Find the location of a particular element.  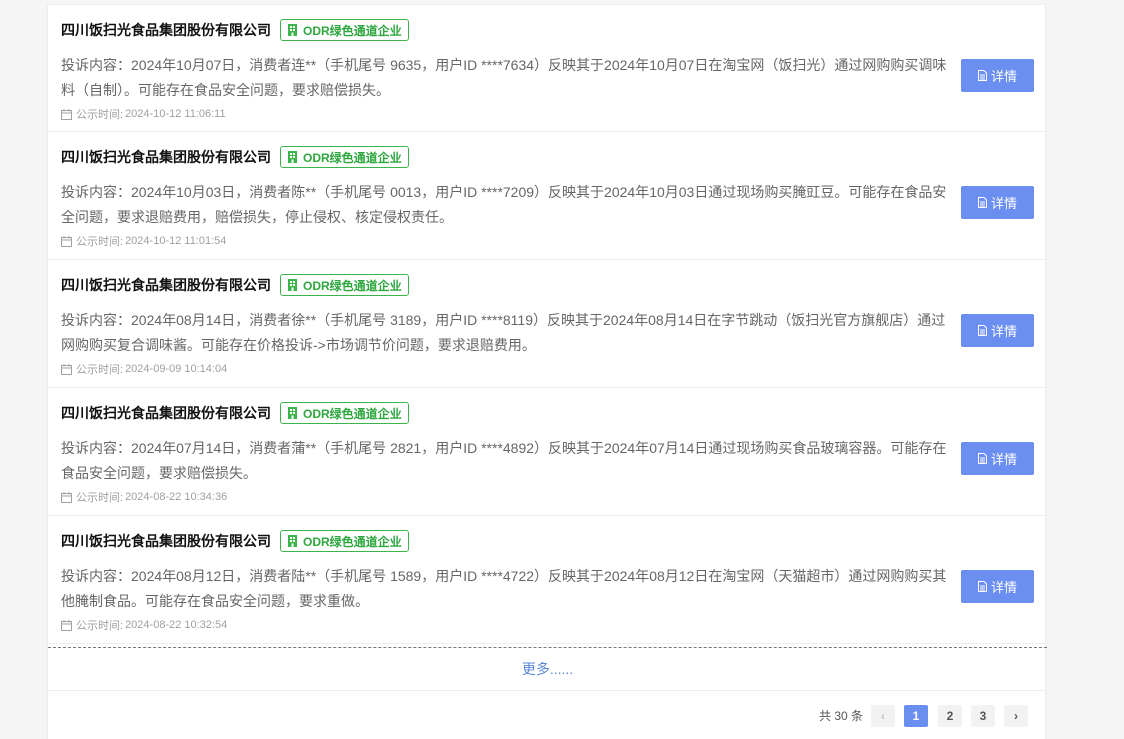

page-button-1: 1 is located at coordinates (916, 716).